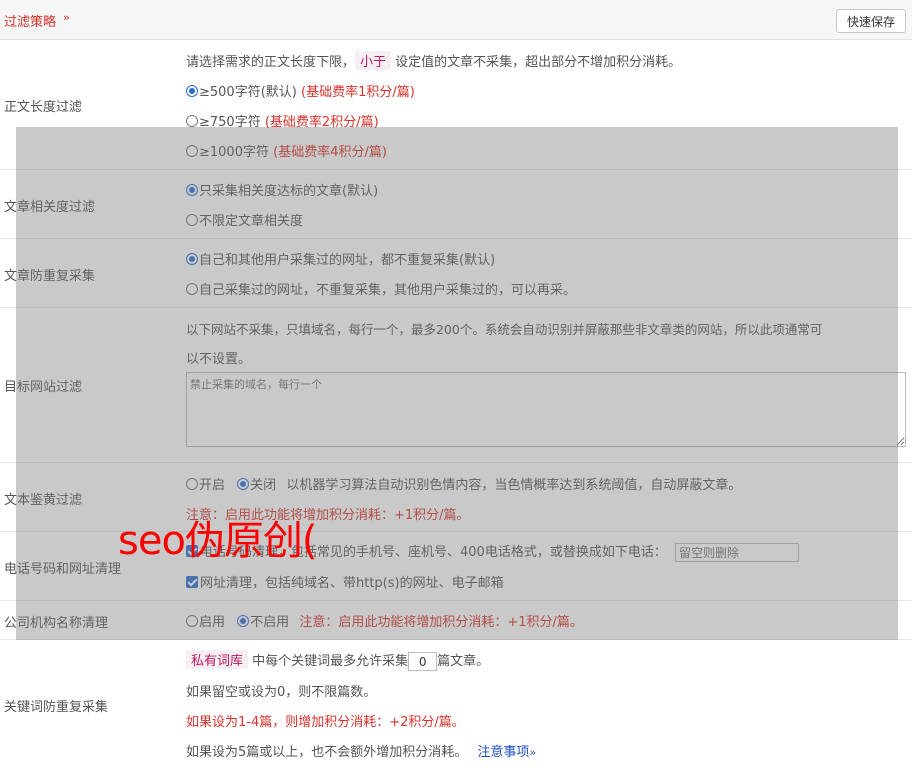  I want to click on section-title: 过滤策略, so click(30, 20).